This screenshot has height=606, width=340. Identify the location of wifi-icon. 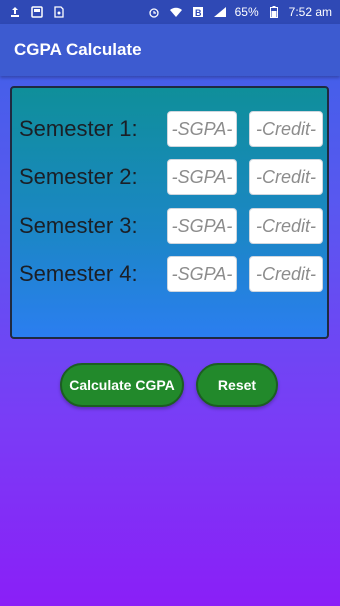
(176, 12).